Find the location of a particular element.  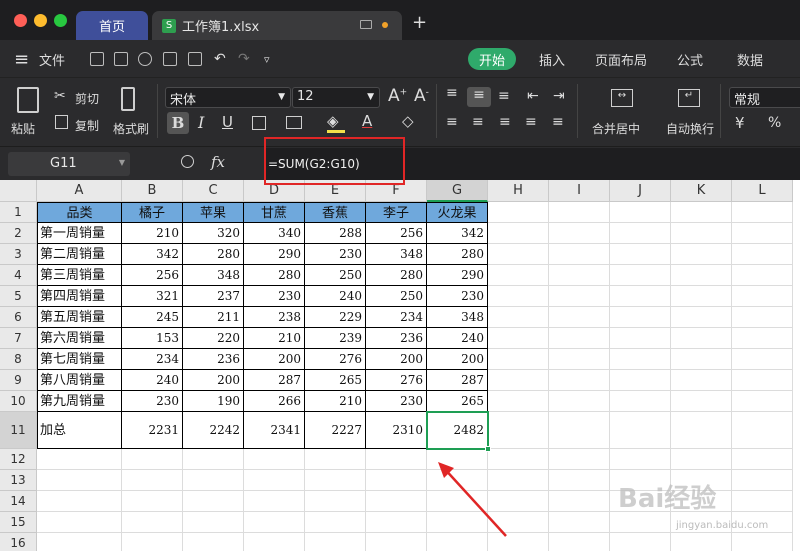

cell-e6: 229 is located at coordinates (335, 317).